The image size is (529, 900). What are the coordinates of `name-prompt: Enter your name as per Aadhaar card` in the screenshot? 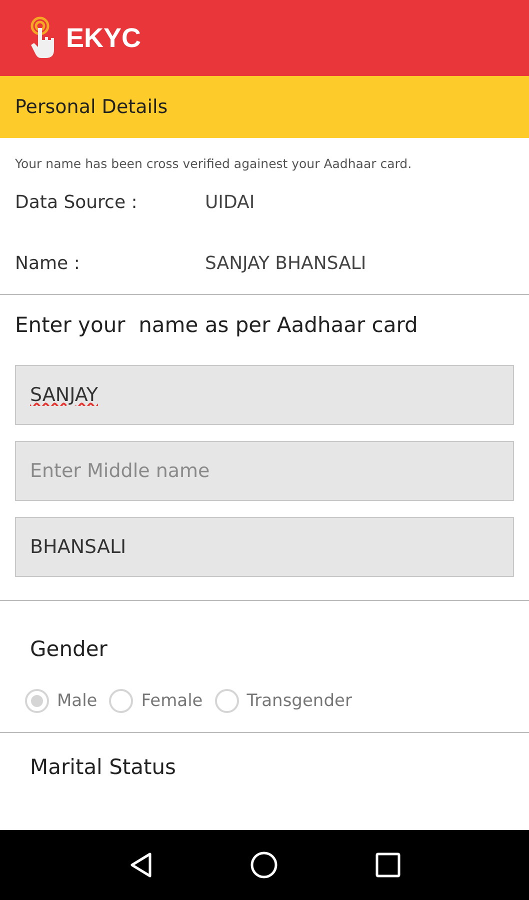 It's located at (216, 324).